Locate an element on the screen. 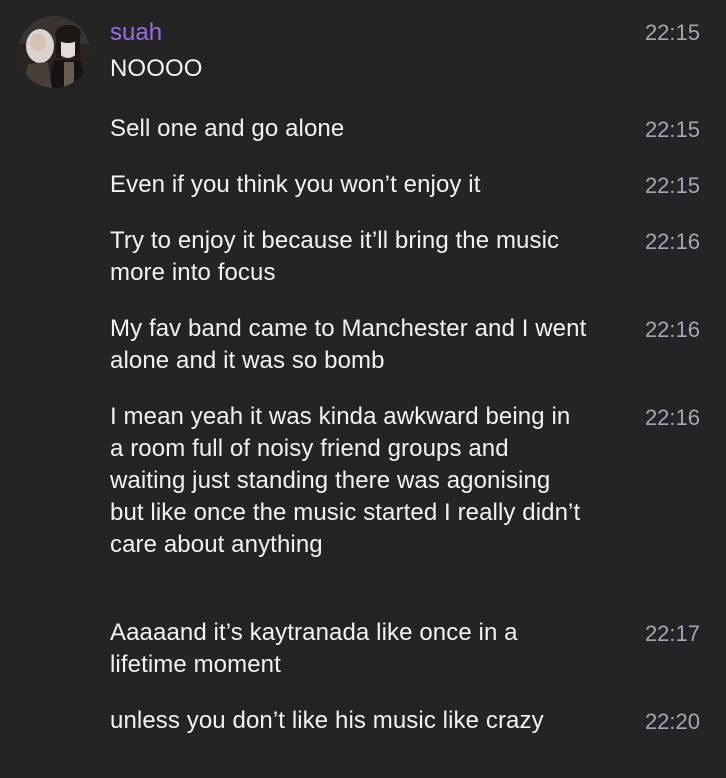 The image size is (726, 778). avatar is located at coordinates (54, 52).